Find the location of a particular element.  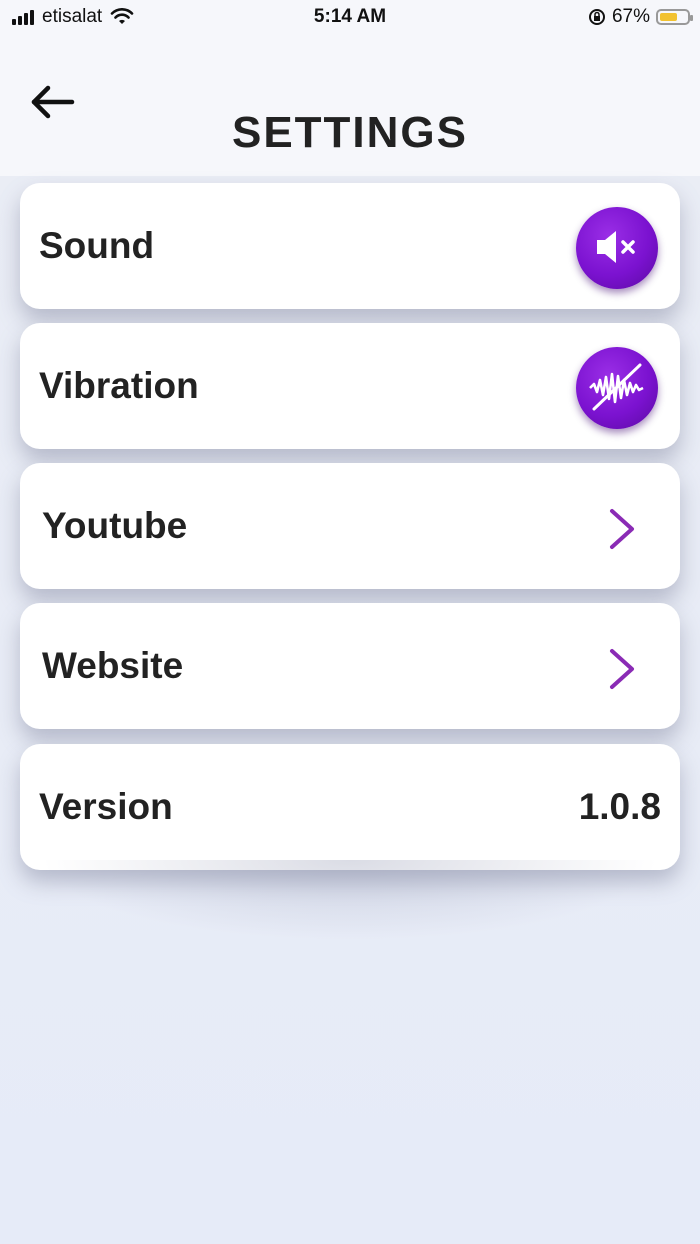

youtube-row: Youtube is located at coordinates (350, 526).